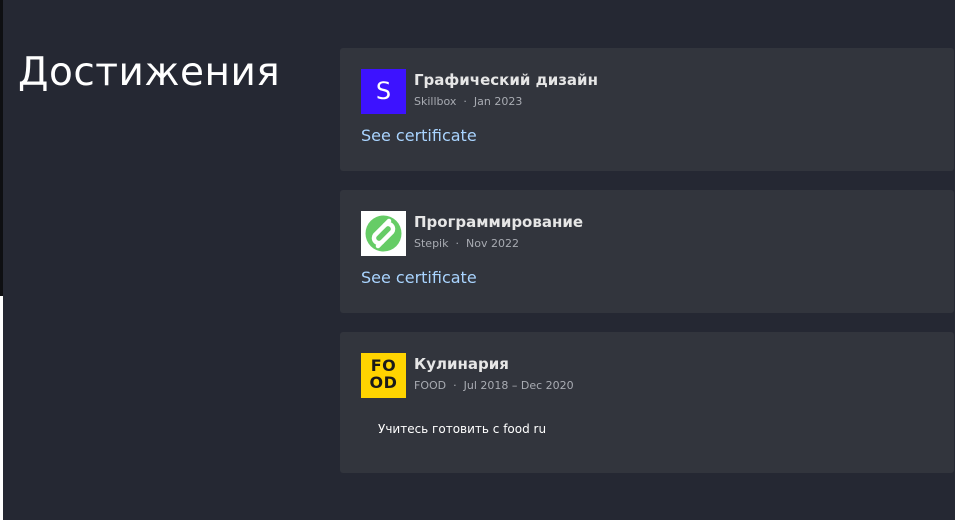 The width and height of the screenshot is (955, 520). I want to click on food-logo-text: FO OD, so click(383, 374).